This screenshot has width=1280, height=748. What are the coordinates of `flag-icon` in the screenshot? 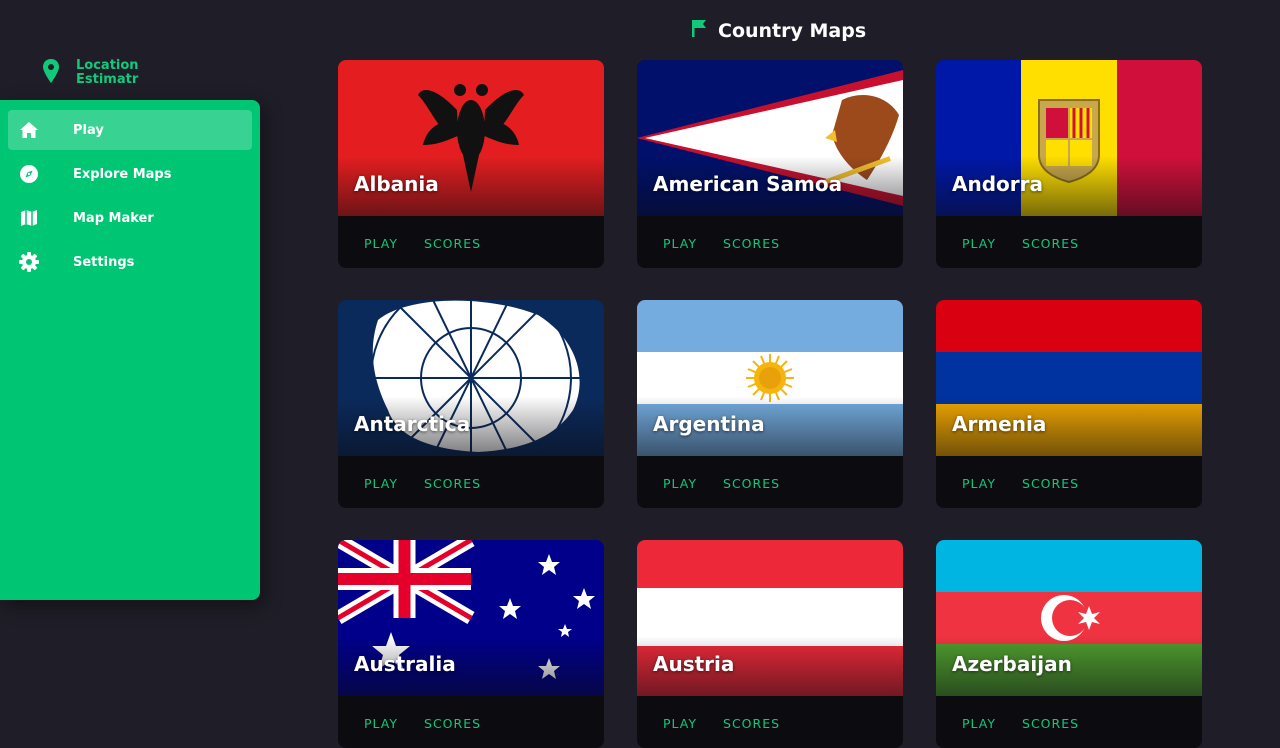 It's located at (699, 30).